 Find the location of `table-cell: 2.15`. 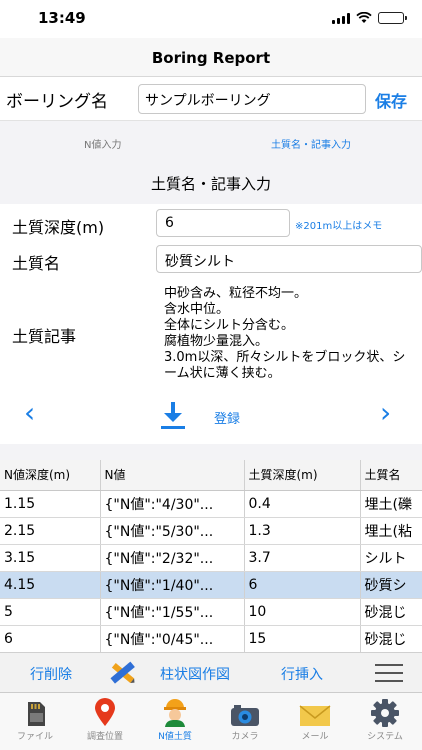

table-cell: 2.15 is located at coordinates (50, 531).